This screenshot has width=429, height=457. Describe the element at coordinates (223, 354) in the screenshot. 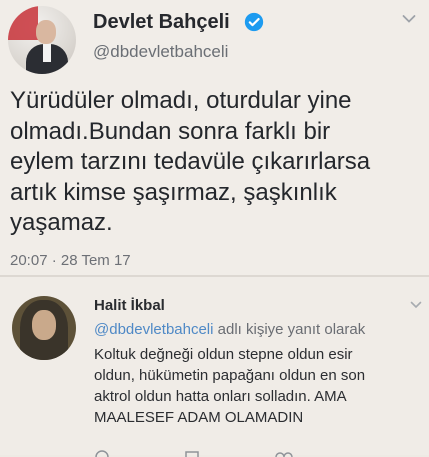

I see `reply-line: Koltuk değneği oldun stepne oldun esir` at that location.